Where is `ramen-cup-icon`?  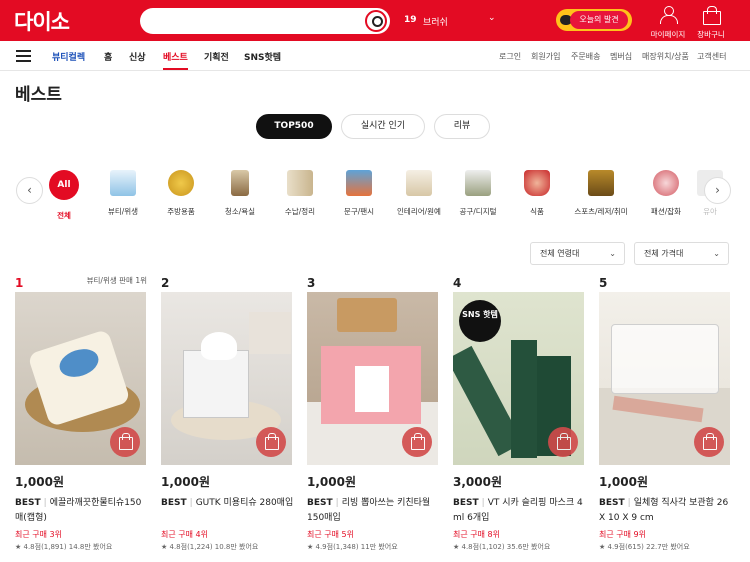 ramen-cup-icon is located at coordinates (537, 183).